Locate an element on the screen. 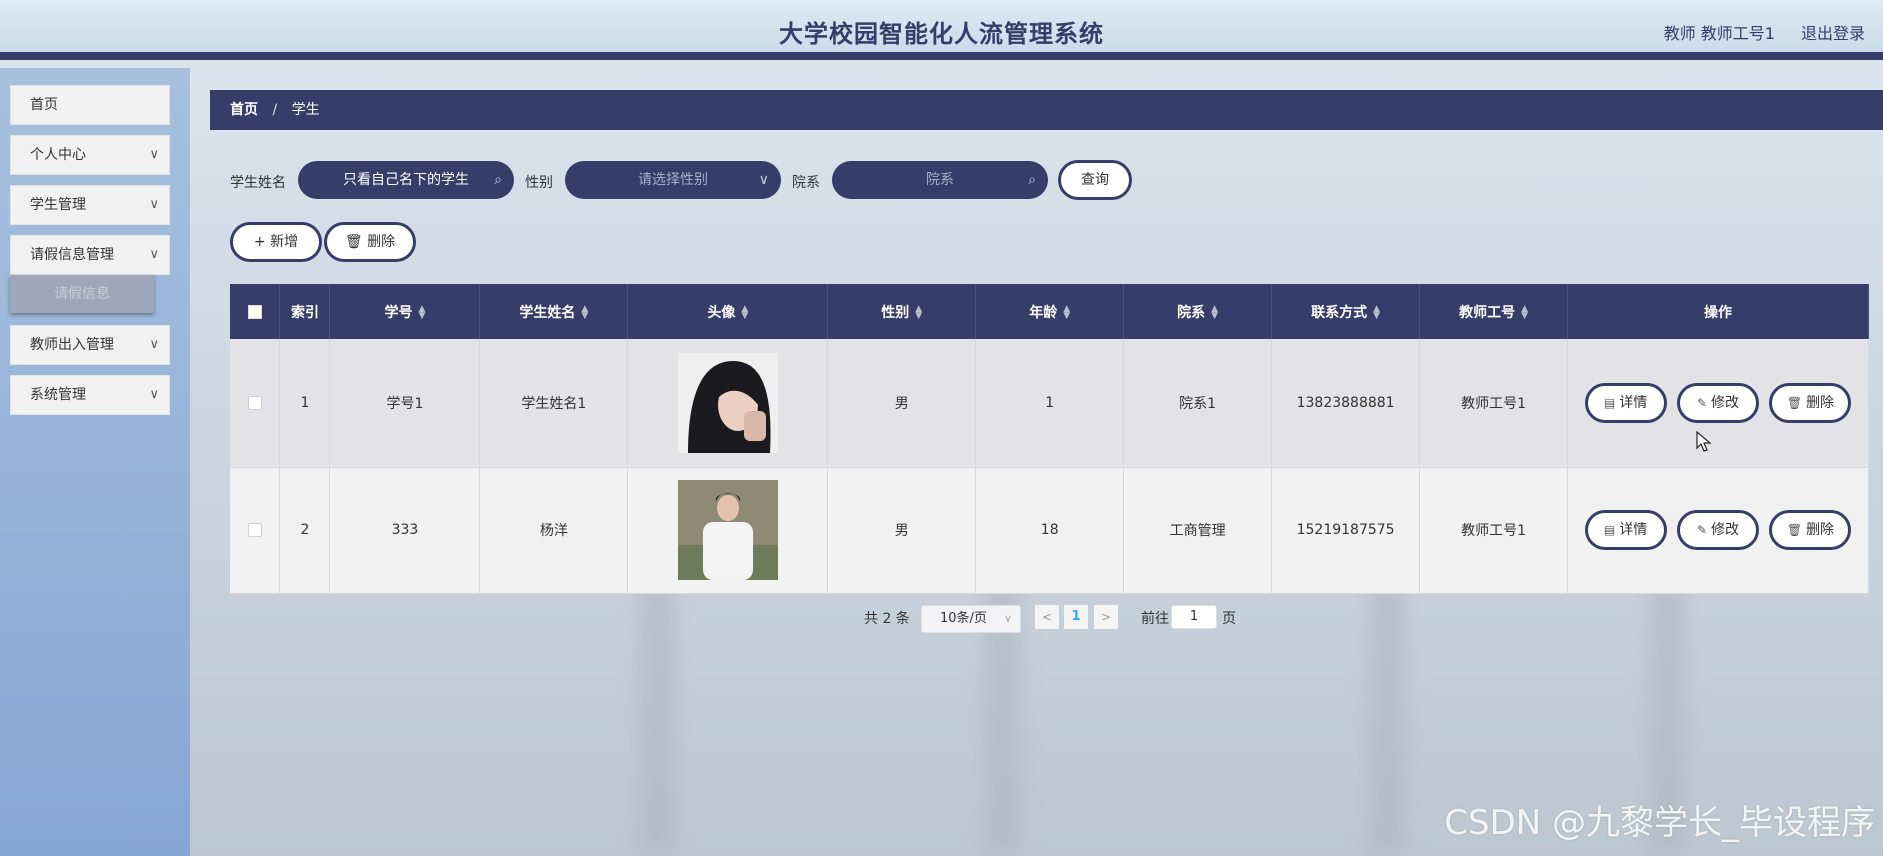  sidebar-item-teacher-access: 教师出入管理 ∨ is located at coordinates (90, 345).